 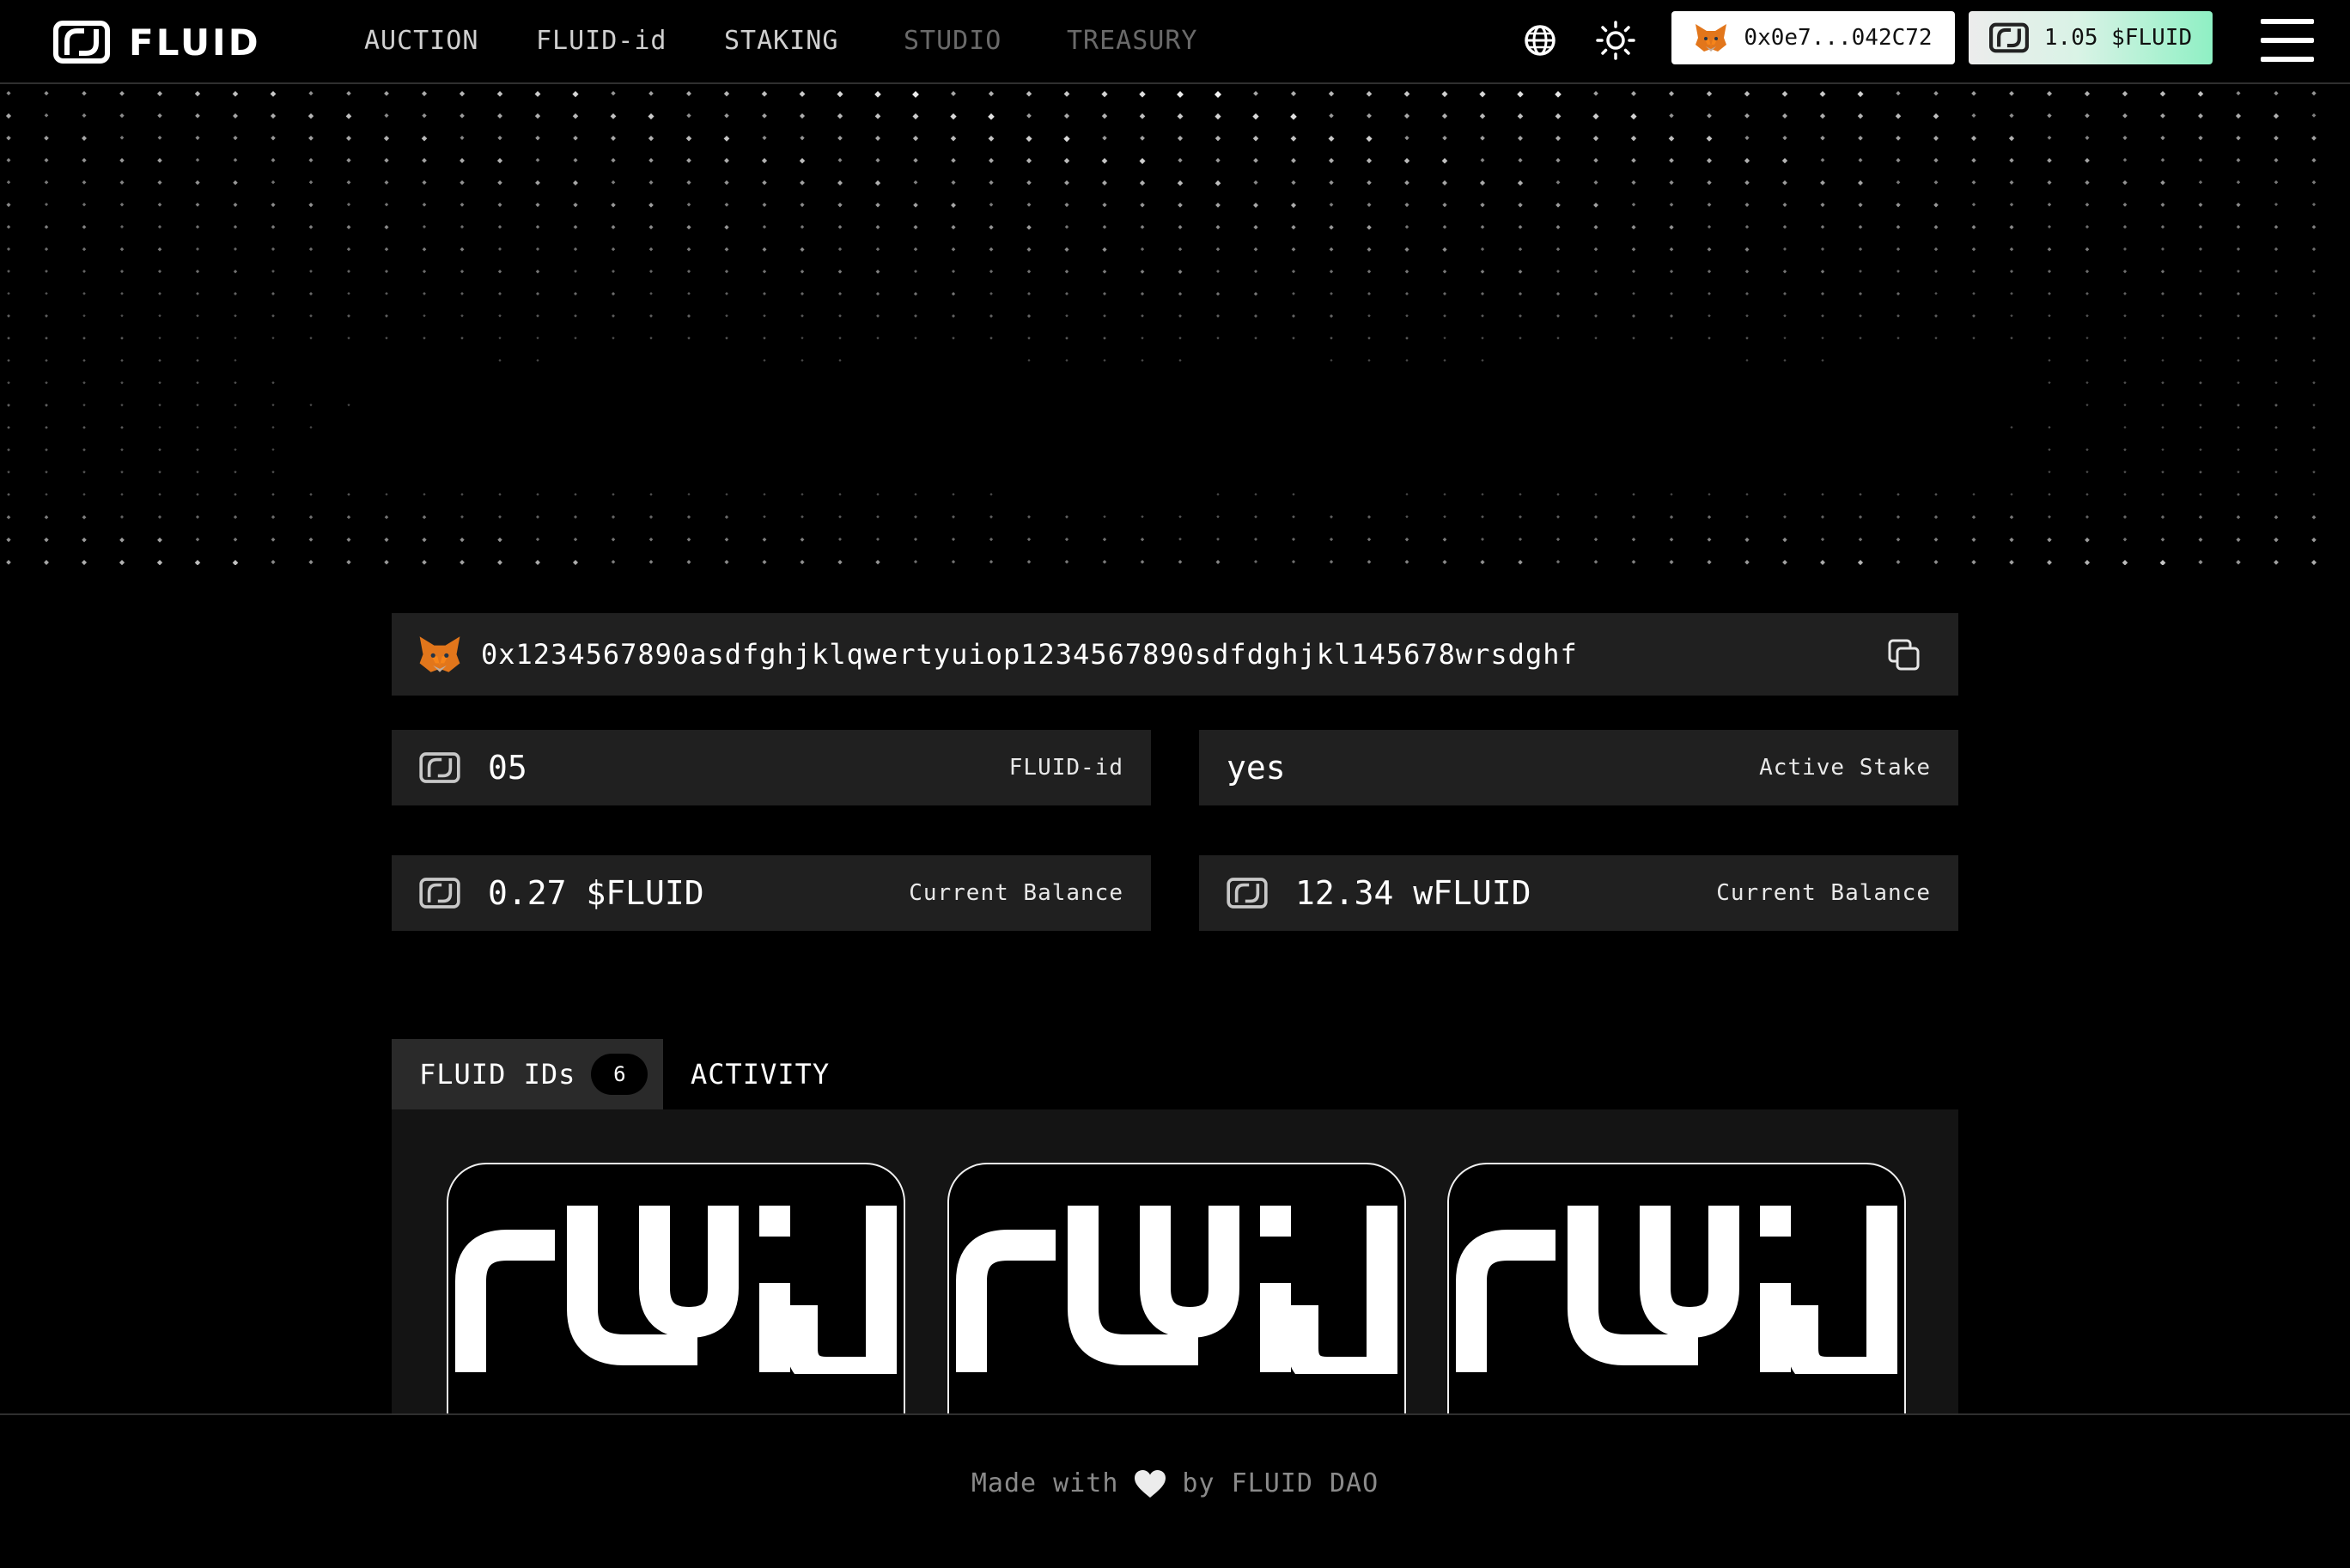 I want to click on theme-toggle-button, so click(x=1615, y=40).